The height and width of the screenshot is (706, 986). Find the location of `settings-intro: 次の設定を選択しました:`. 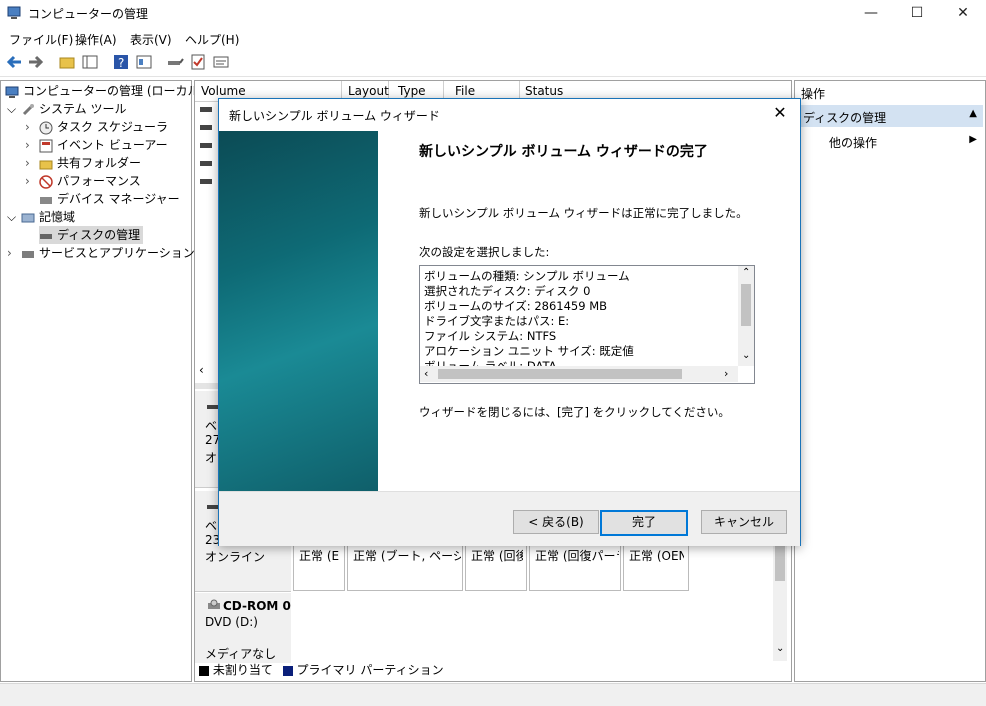

settings-intro: 次の設定を選択しました: is located at coordinates (484, 252).